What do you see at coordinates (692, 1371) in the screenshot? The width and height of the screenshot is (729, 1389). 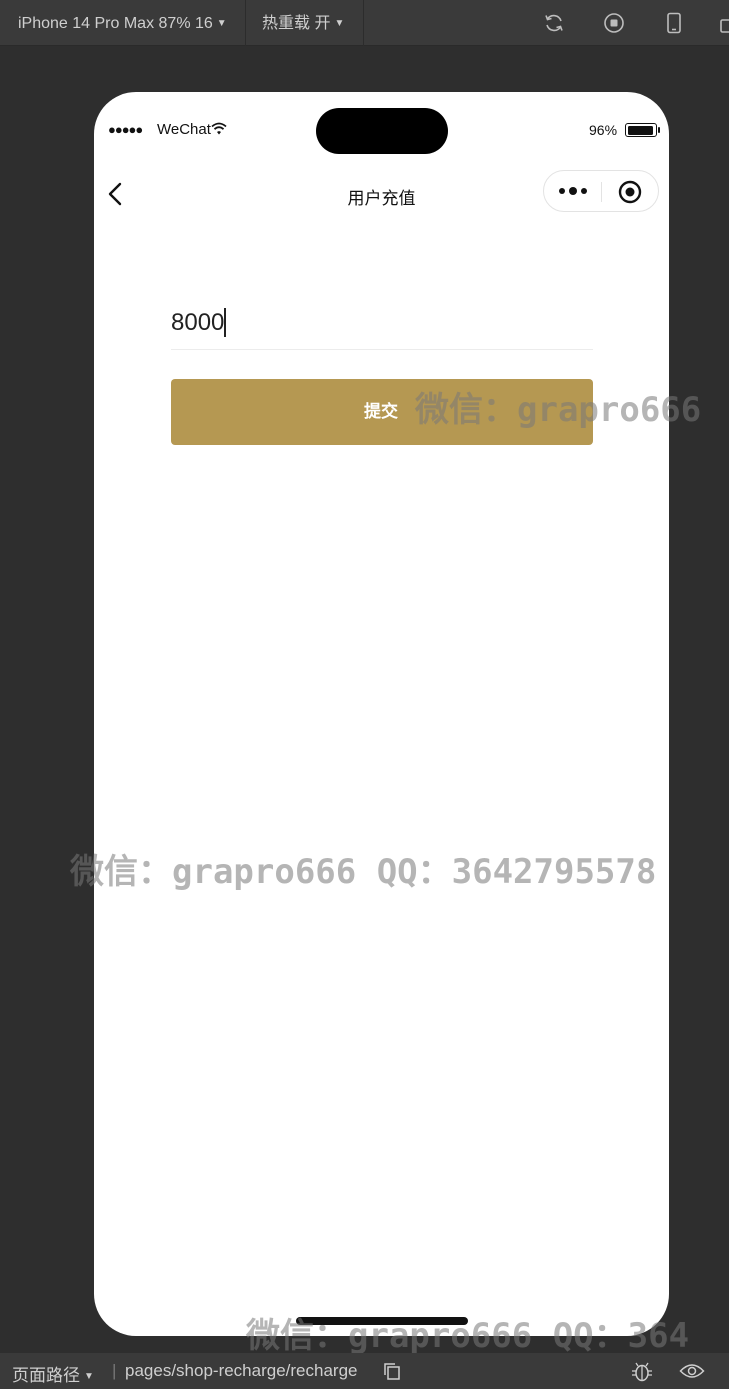 I see `preview-eye-icon` at bounding box center [692, 1371].